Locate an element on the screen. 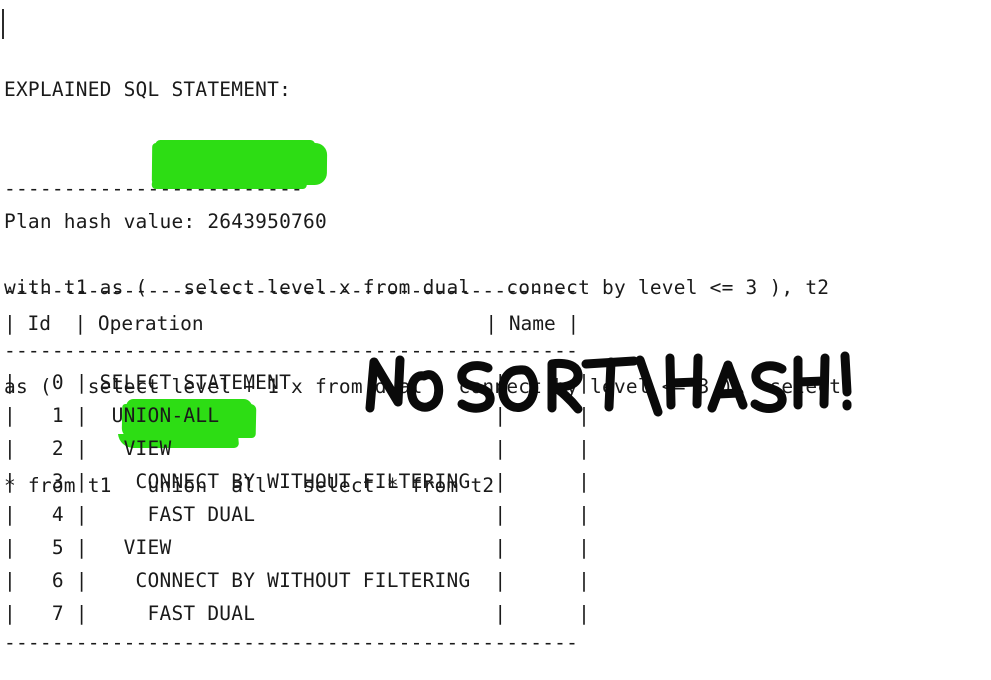 This screenshot has height=680, width=991. table-row: | 7 | FAST DUAL | | is located at coordinates (297, 613).